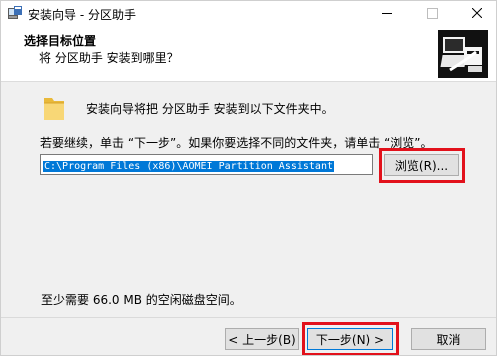 This screenshot has height=356, width=497. What do you see at coordinates (60, 41) in the screenshot?
I see `page-title: 选择目标位置` at bounding box center [60, 41].